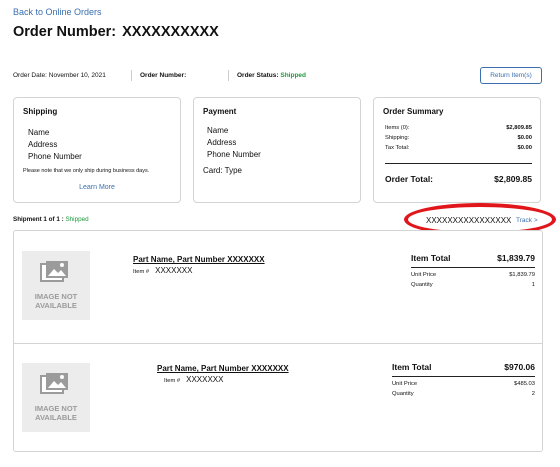 The image size is (560, 467). Describe the element at coordinates (473, 275) in the screenshot. I see `unit-price-row: Unit Price $1,839.79` at that location.